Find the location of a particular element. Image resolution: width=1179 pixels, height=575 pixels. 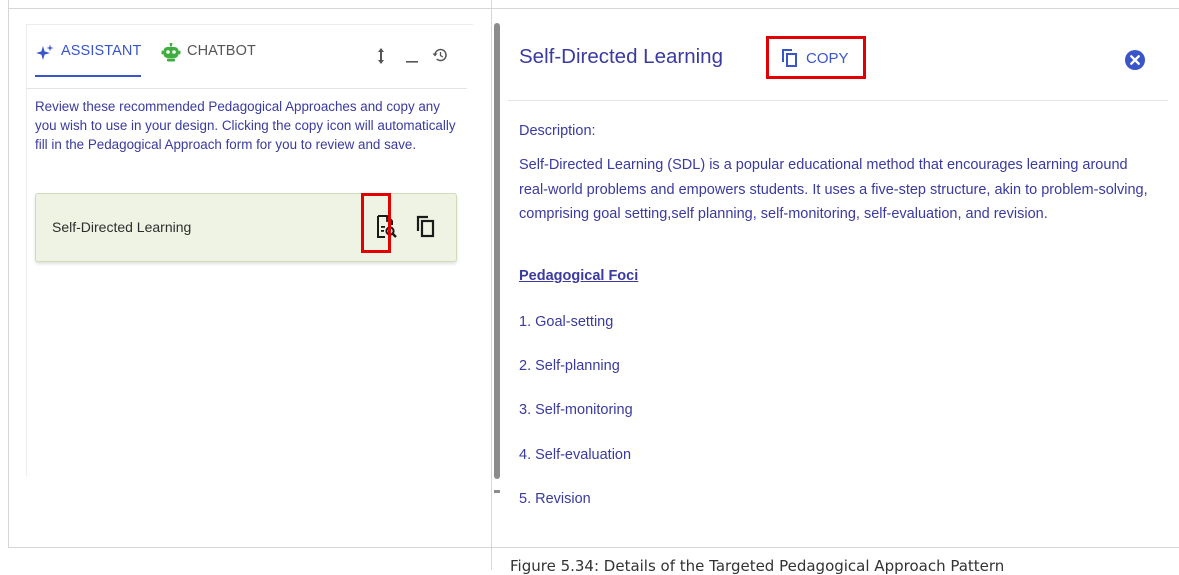

copy-approach-button is located at coordinates (427, 227).